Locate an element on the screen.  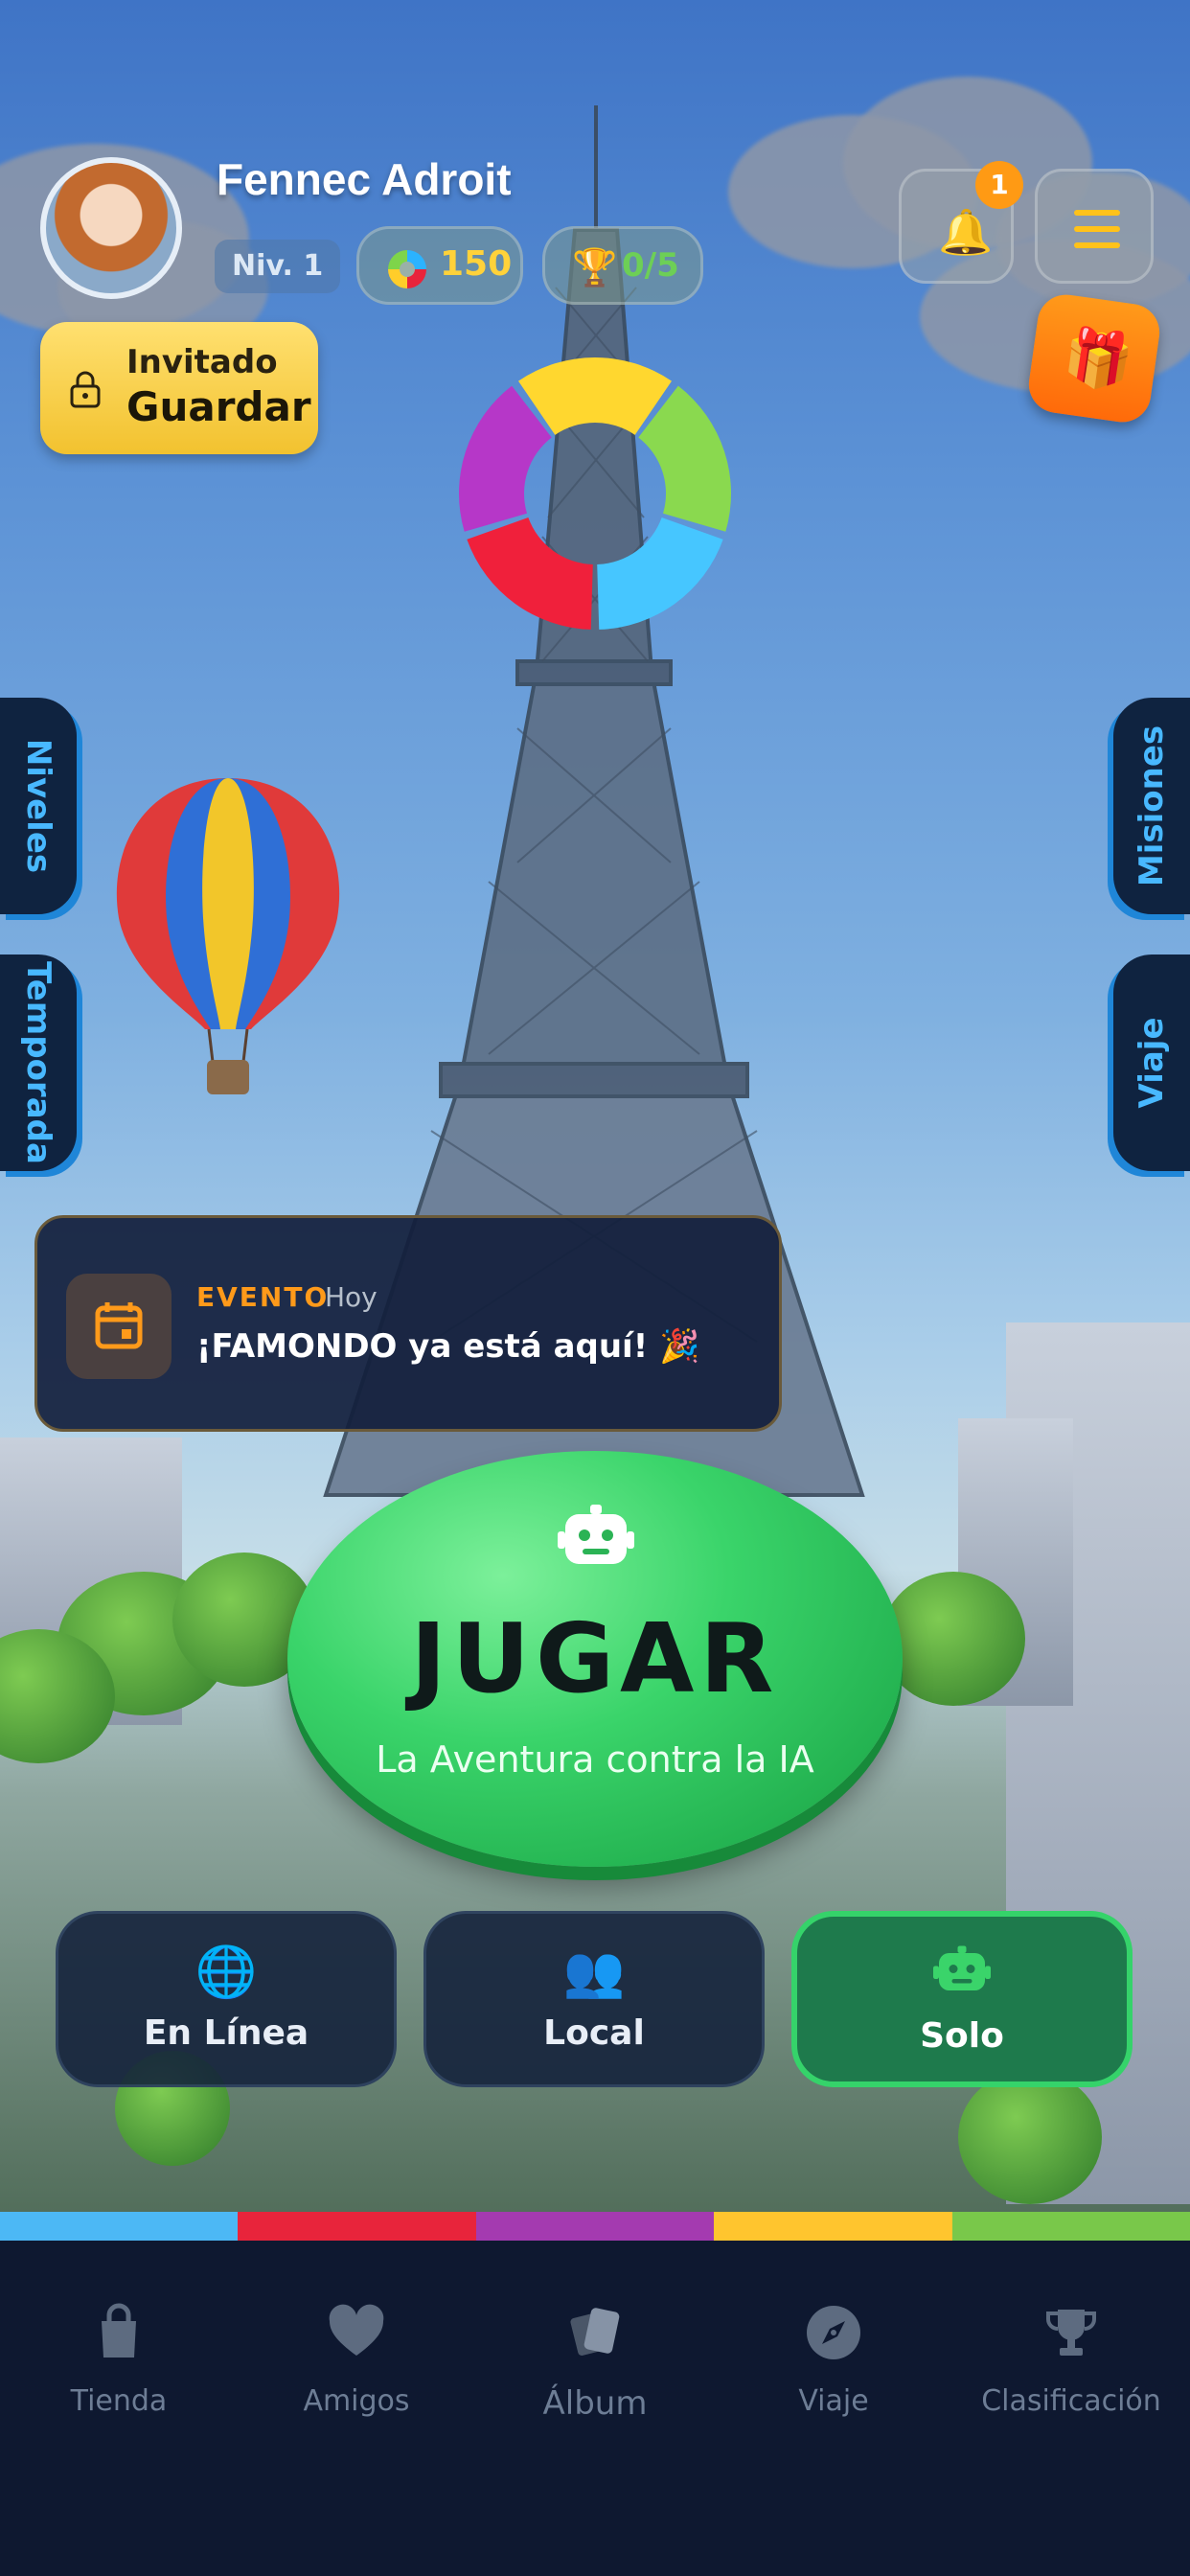
play-button: JUGAR La Aventura contra la IA is located at coordinates (595, 1659).